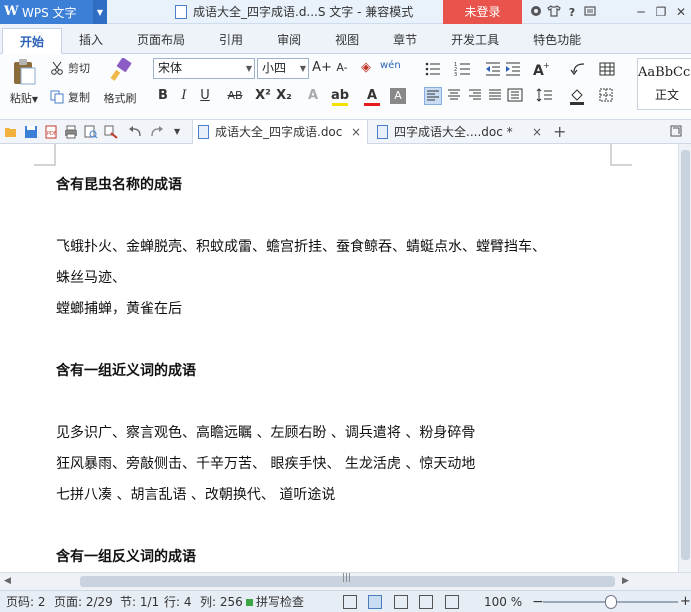  I want to click on save-icon, so click(31, 132).